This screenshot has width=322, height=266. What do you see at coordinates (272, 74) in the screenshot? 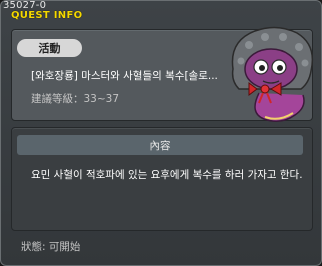
I see `npc-portrait` at bounding box center [272, 74].